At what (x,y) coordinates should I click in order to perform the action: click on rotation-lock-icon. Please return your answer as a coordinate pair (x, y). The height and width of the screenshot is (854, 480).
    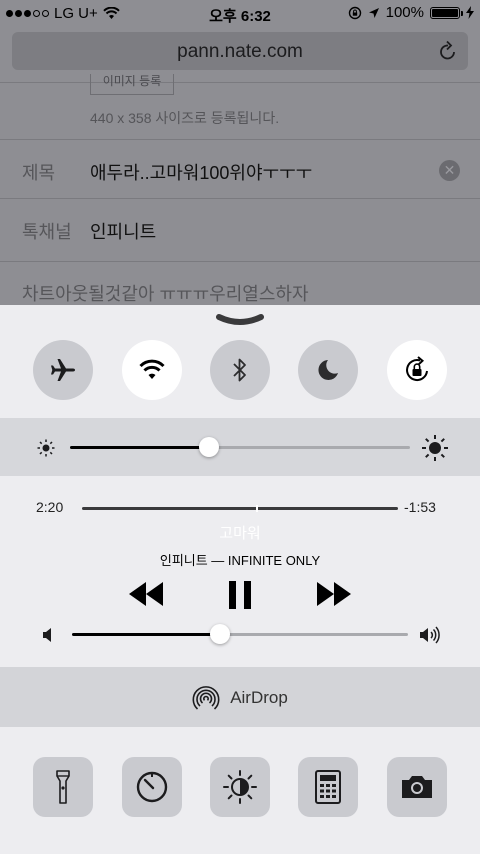
    Looking at the image, I should click on (417, 369).